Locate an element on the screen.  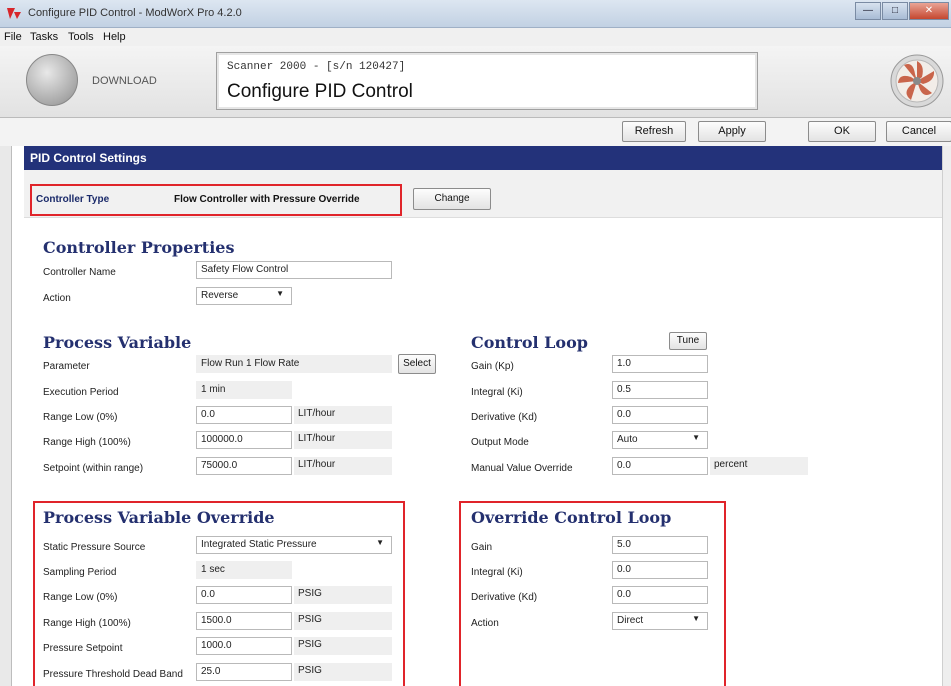
override-loop-heading: Override Control Loop is located at coordinates (571, 517).